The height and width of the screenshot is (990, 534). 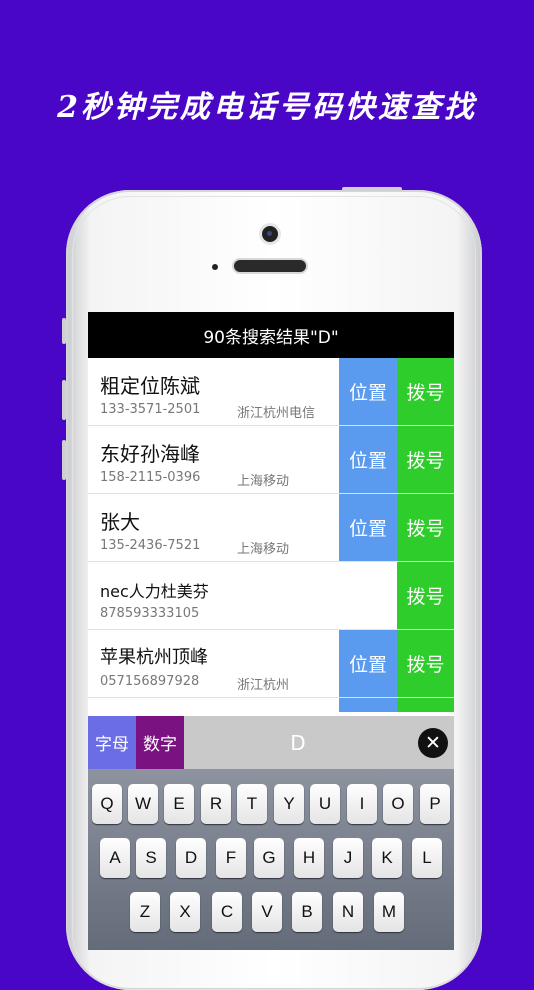 I want to click on list-item: nec人力杜美芬 878593333105 拨号, so click(x=271, y=596).